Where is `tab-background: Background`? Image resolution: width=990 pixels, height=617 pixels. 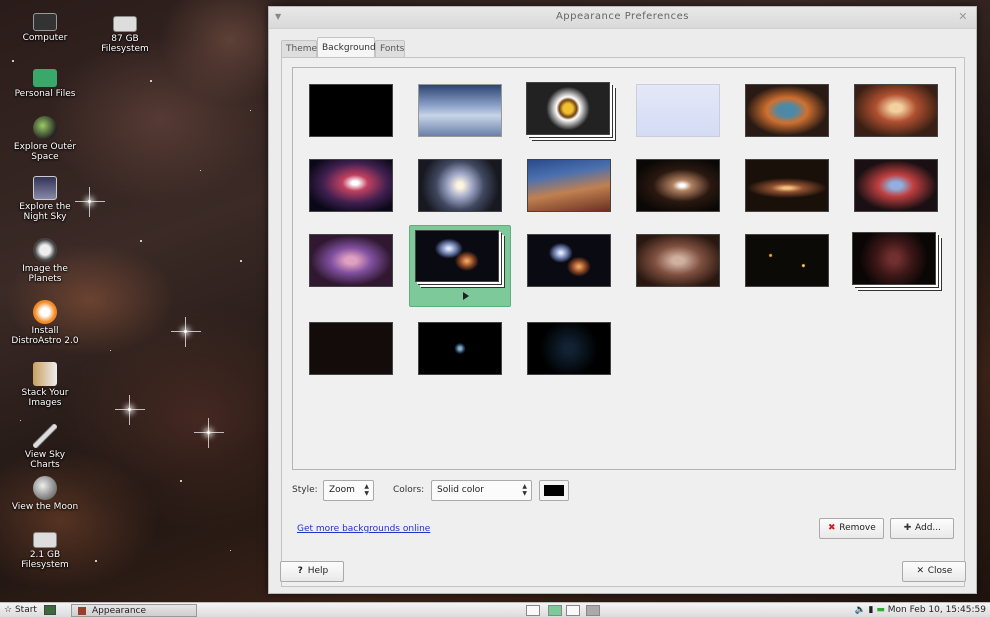
tab-background: Background is located at coordinates (346, 47).